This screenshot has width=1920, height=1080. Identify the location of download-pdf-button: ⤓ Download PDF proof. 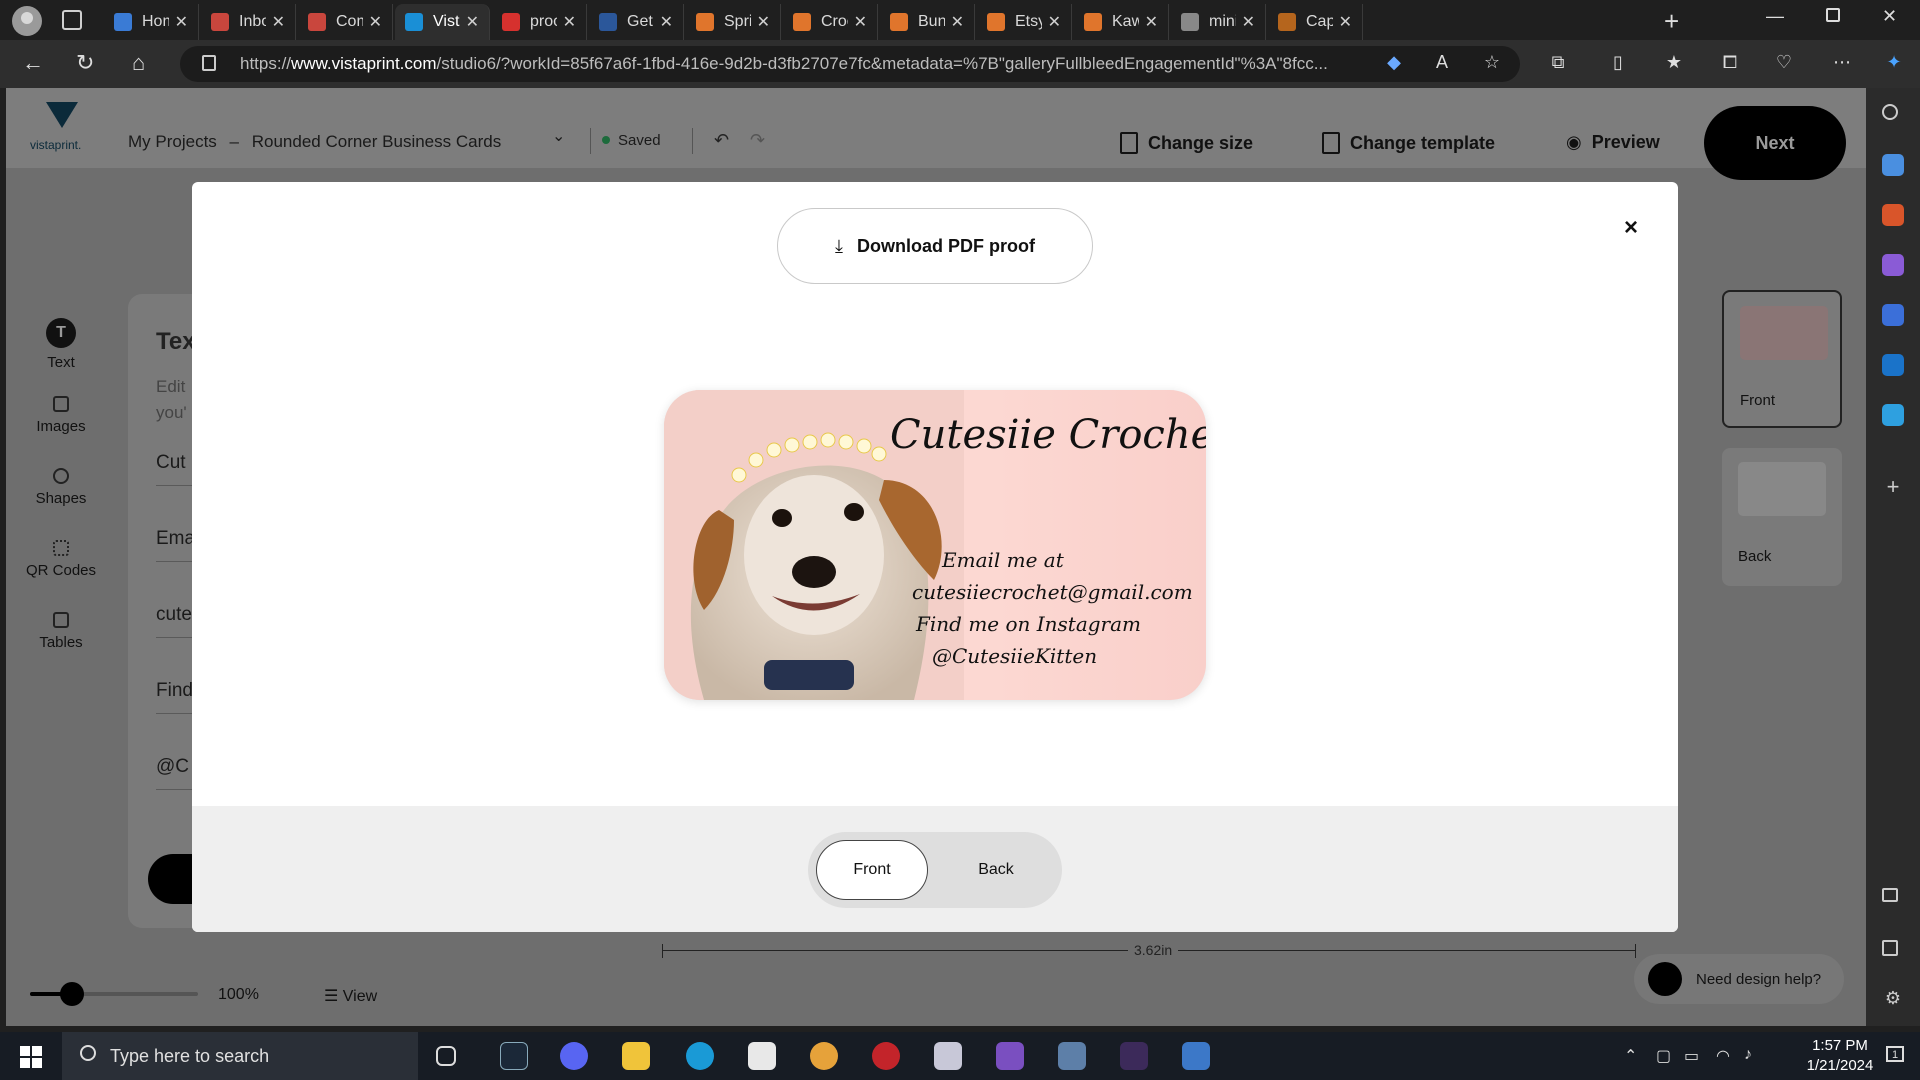
(935, 246).